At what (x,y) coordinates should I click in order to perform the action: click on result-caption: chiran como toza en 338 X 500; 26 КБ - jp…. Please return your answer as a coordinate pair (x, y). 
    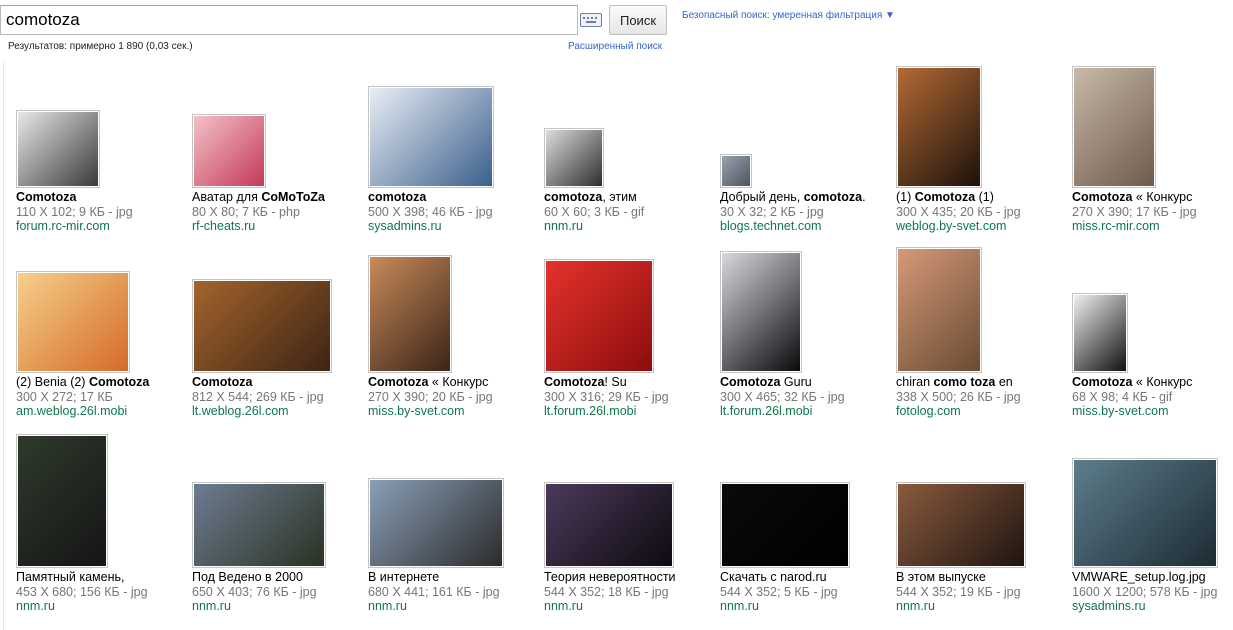
    Looking at the image, I should click on (986, 397).